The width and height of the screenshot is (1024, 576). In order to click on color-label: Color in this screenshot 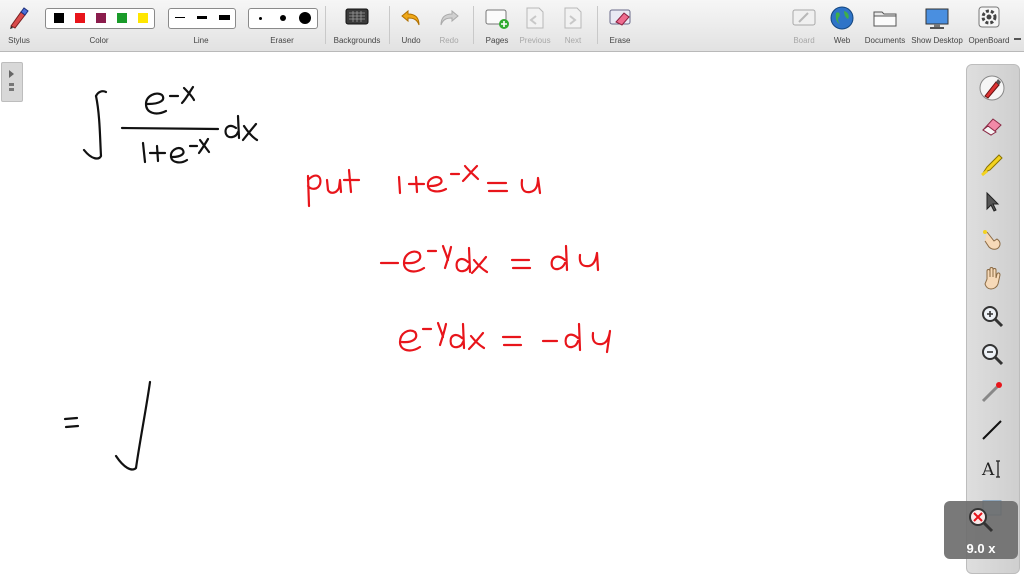, I will do `click(99, 40)`.